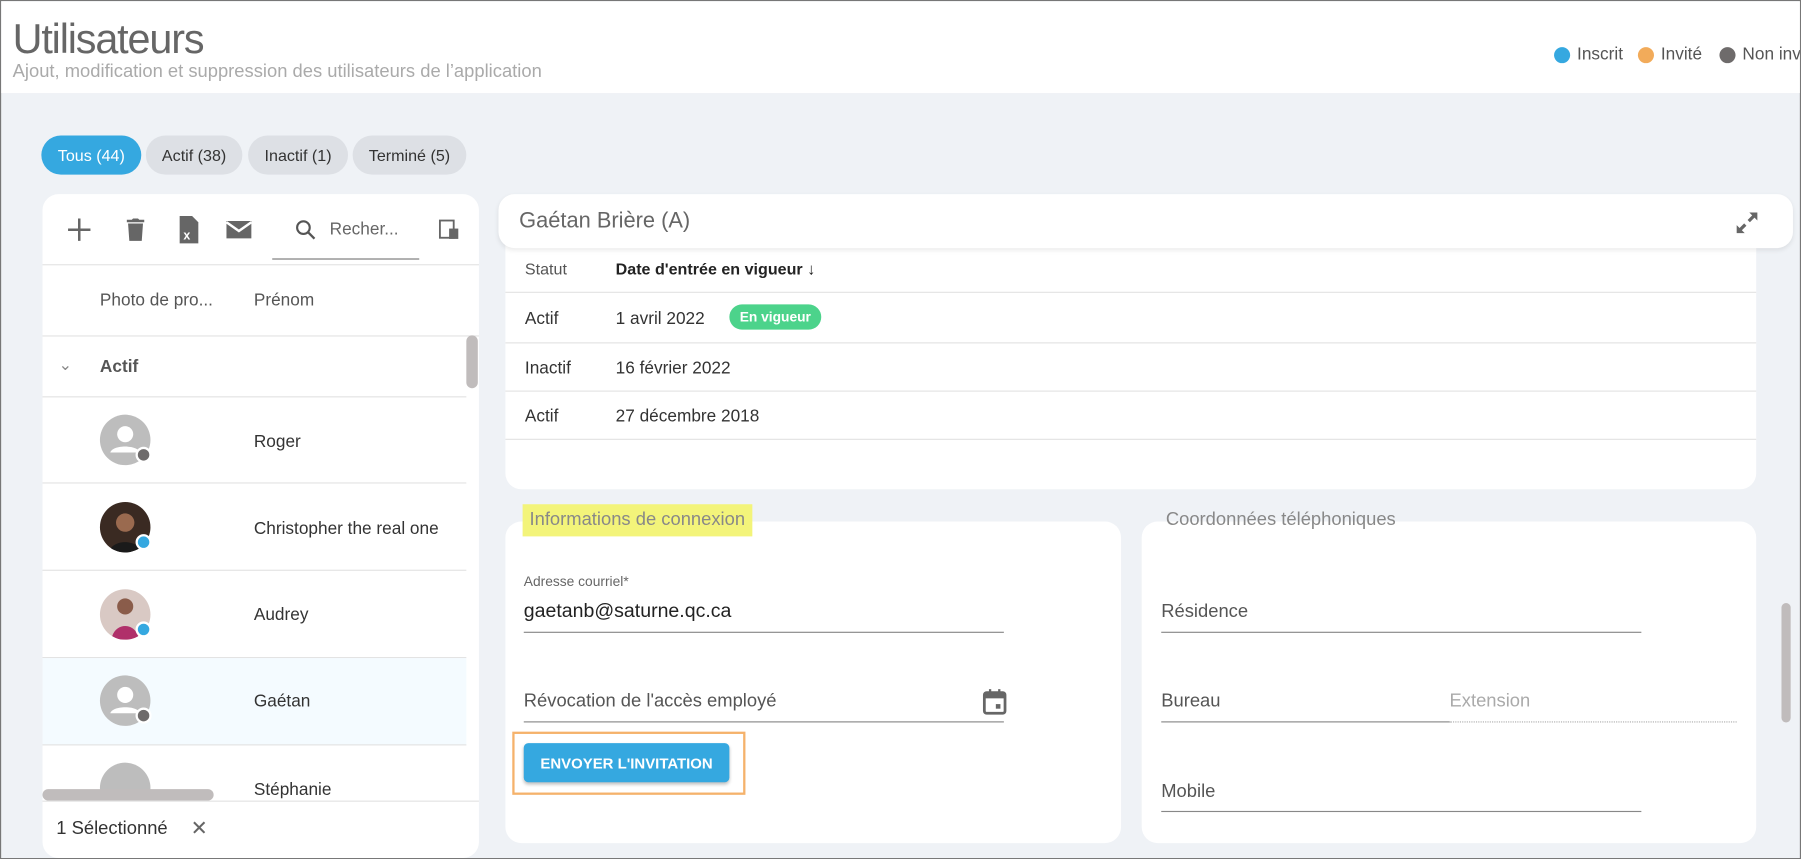  What do you see at coordinates (186, 236) in the screenshot?
I see `svg-text: x` at bounding box center [186, 236].